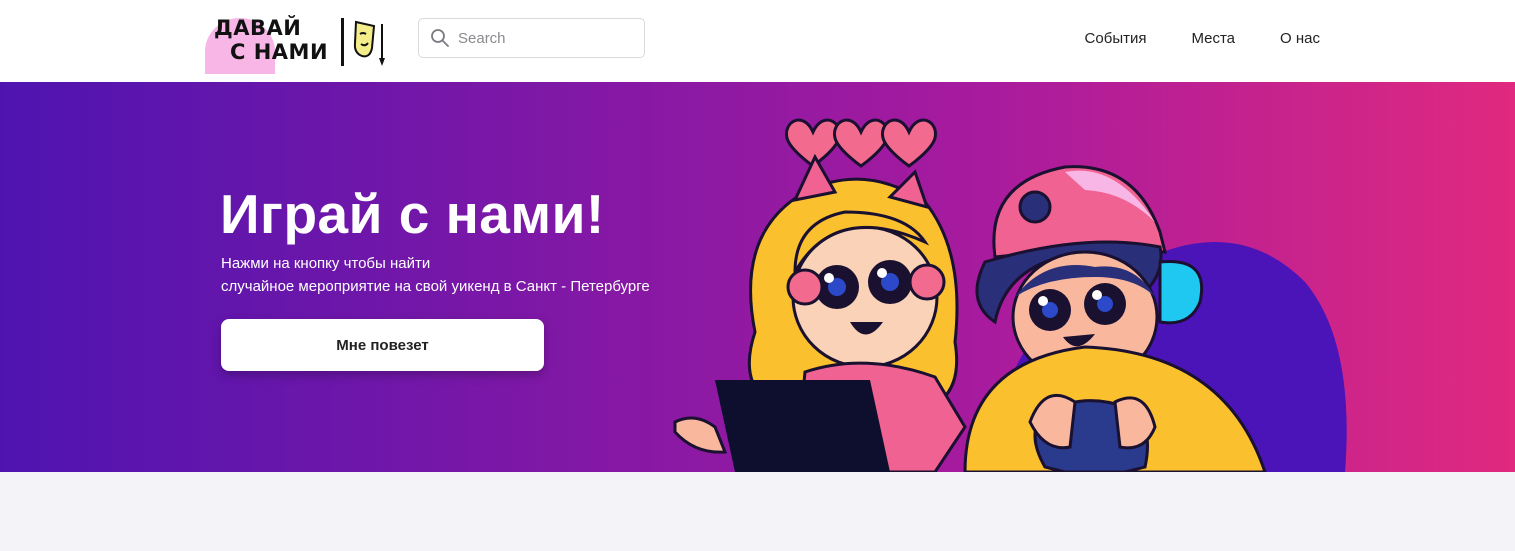 This screenshot has width=1515, height=551. I want to click on nav-events: События, so click(1116, 38).